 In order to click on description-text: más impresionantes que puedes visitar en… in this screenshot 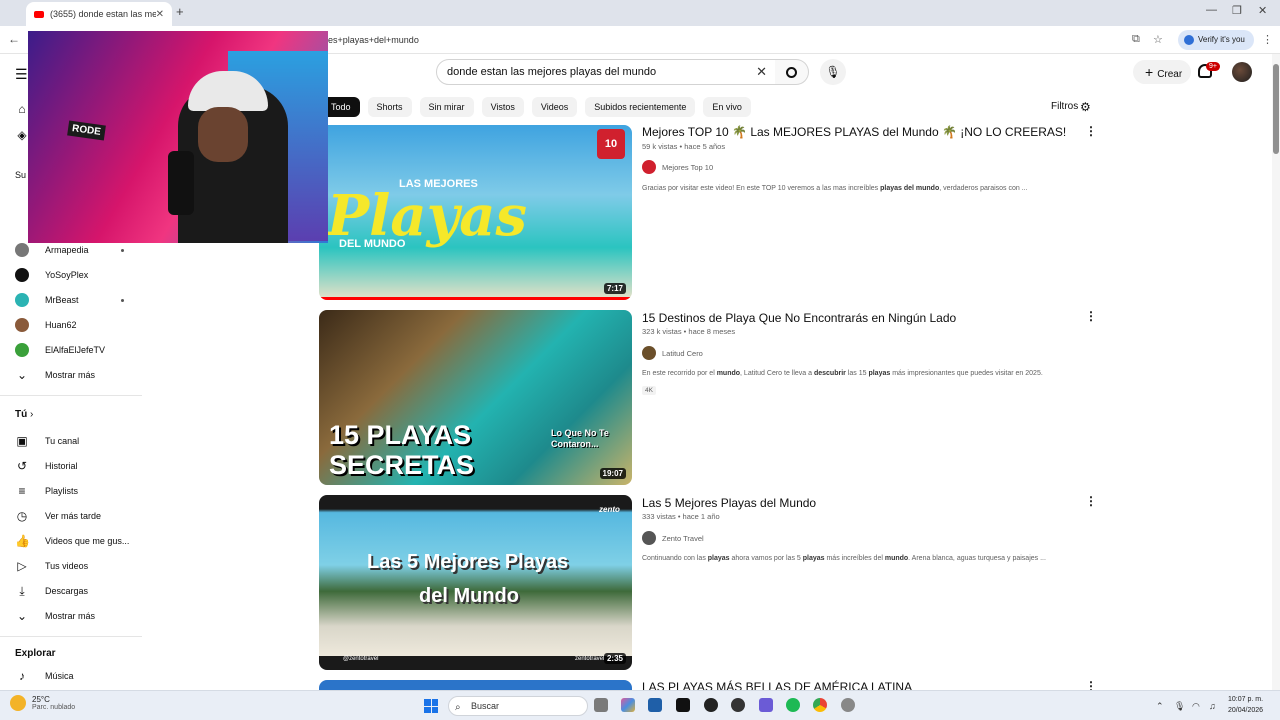, I will do `click(966, 373)`.